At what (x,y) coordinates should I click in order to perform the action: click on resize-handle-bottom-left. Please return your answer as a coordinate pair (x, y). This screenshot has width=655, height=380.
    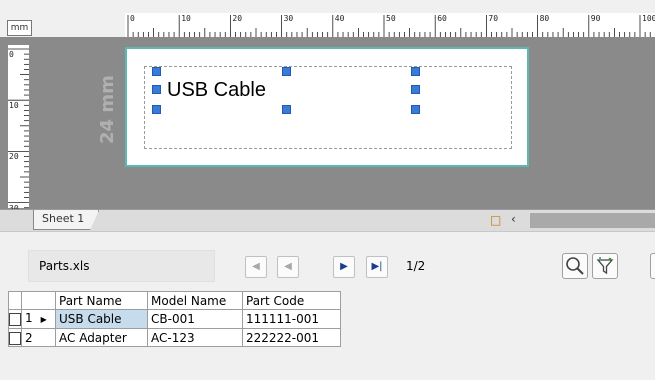
    Looking at the image, I should click on (156, 109).